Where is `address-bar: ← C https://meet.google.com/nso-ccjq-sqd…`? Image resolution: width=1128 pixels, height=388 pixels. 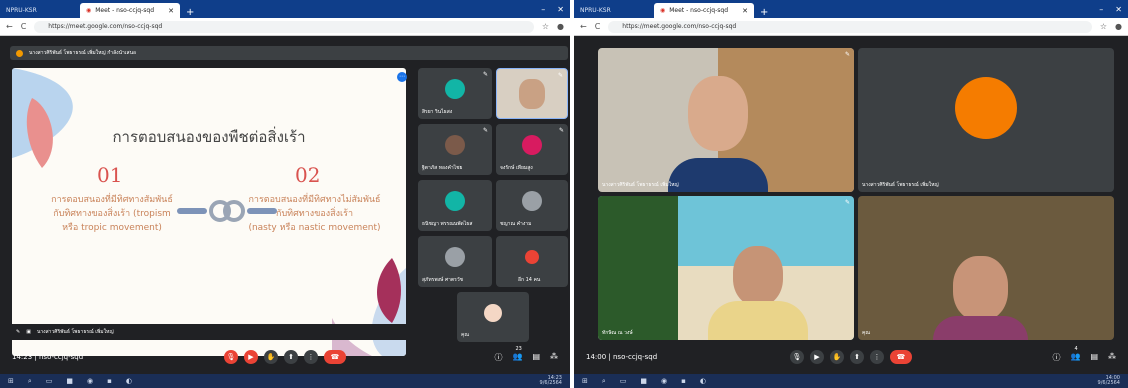 address-bar: ← C https://meet.google.com/nso-ccjq-sqd… is located at coordinates (851, 27).